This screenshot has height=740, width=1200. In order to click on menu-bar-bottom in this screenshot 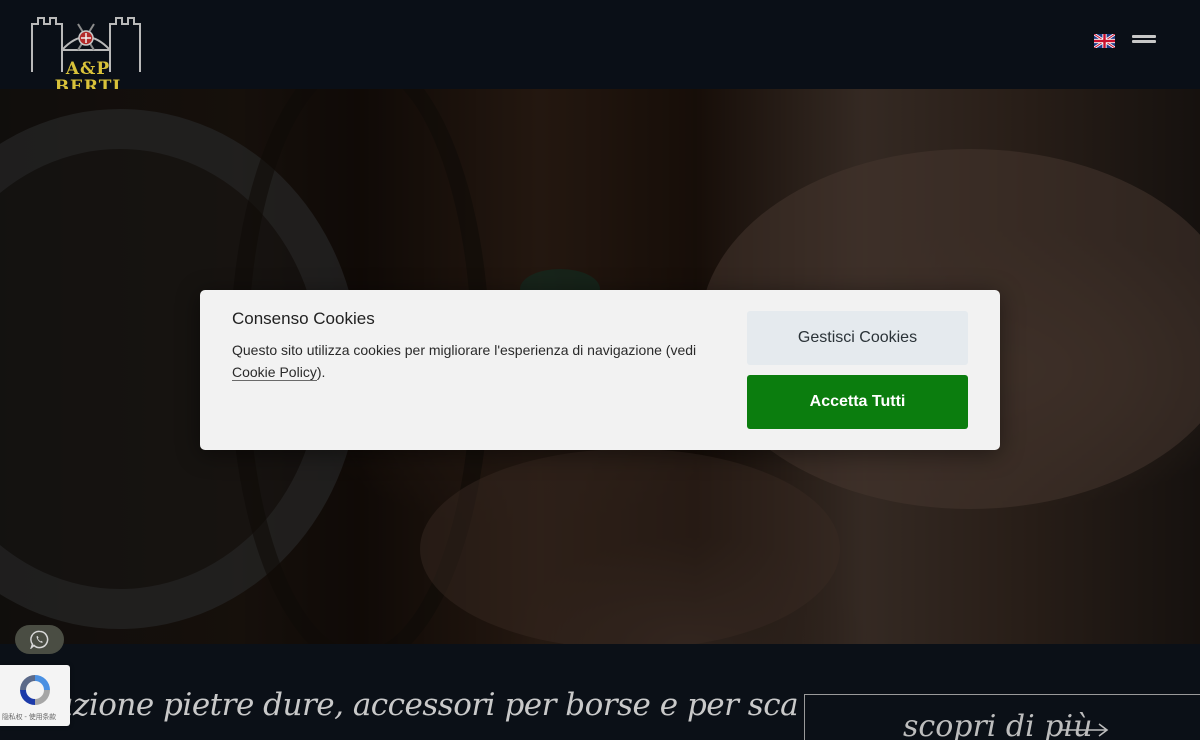, I will do `click(1144, 41)`.